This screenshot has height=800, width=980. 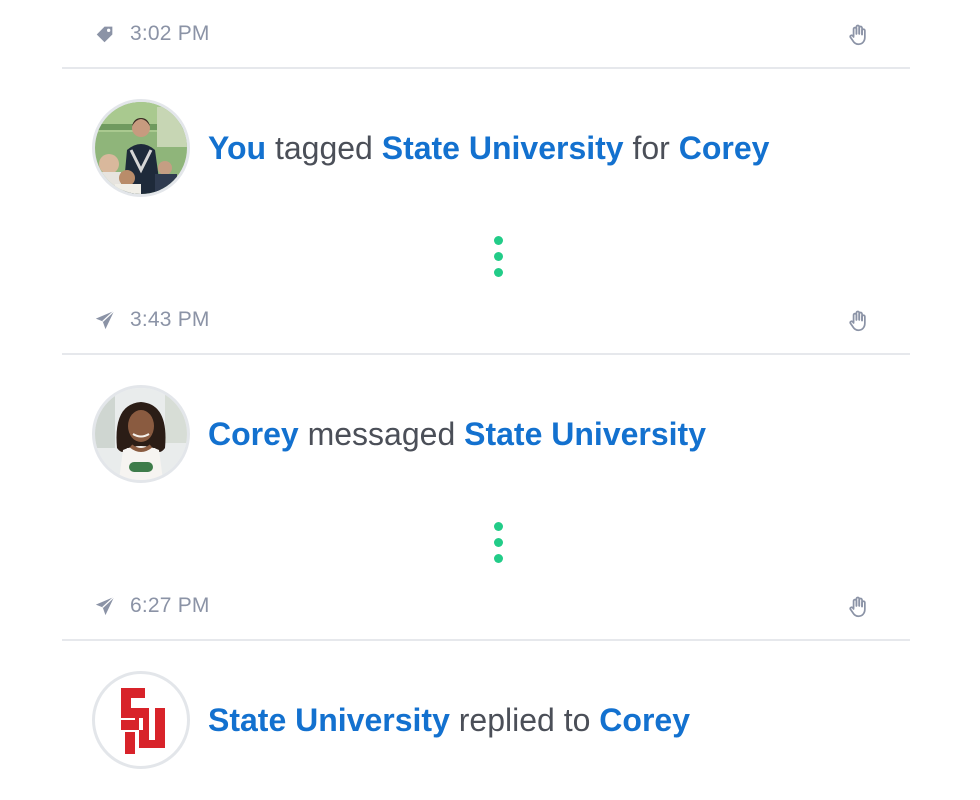 What do you see at coordinates (170, 33) in the screenshot?
I see `event-time: 3:02 PM` at bounding box center [170, 33].